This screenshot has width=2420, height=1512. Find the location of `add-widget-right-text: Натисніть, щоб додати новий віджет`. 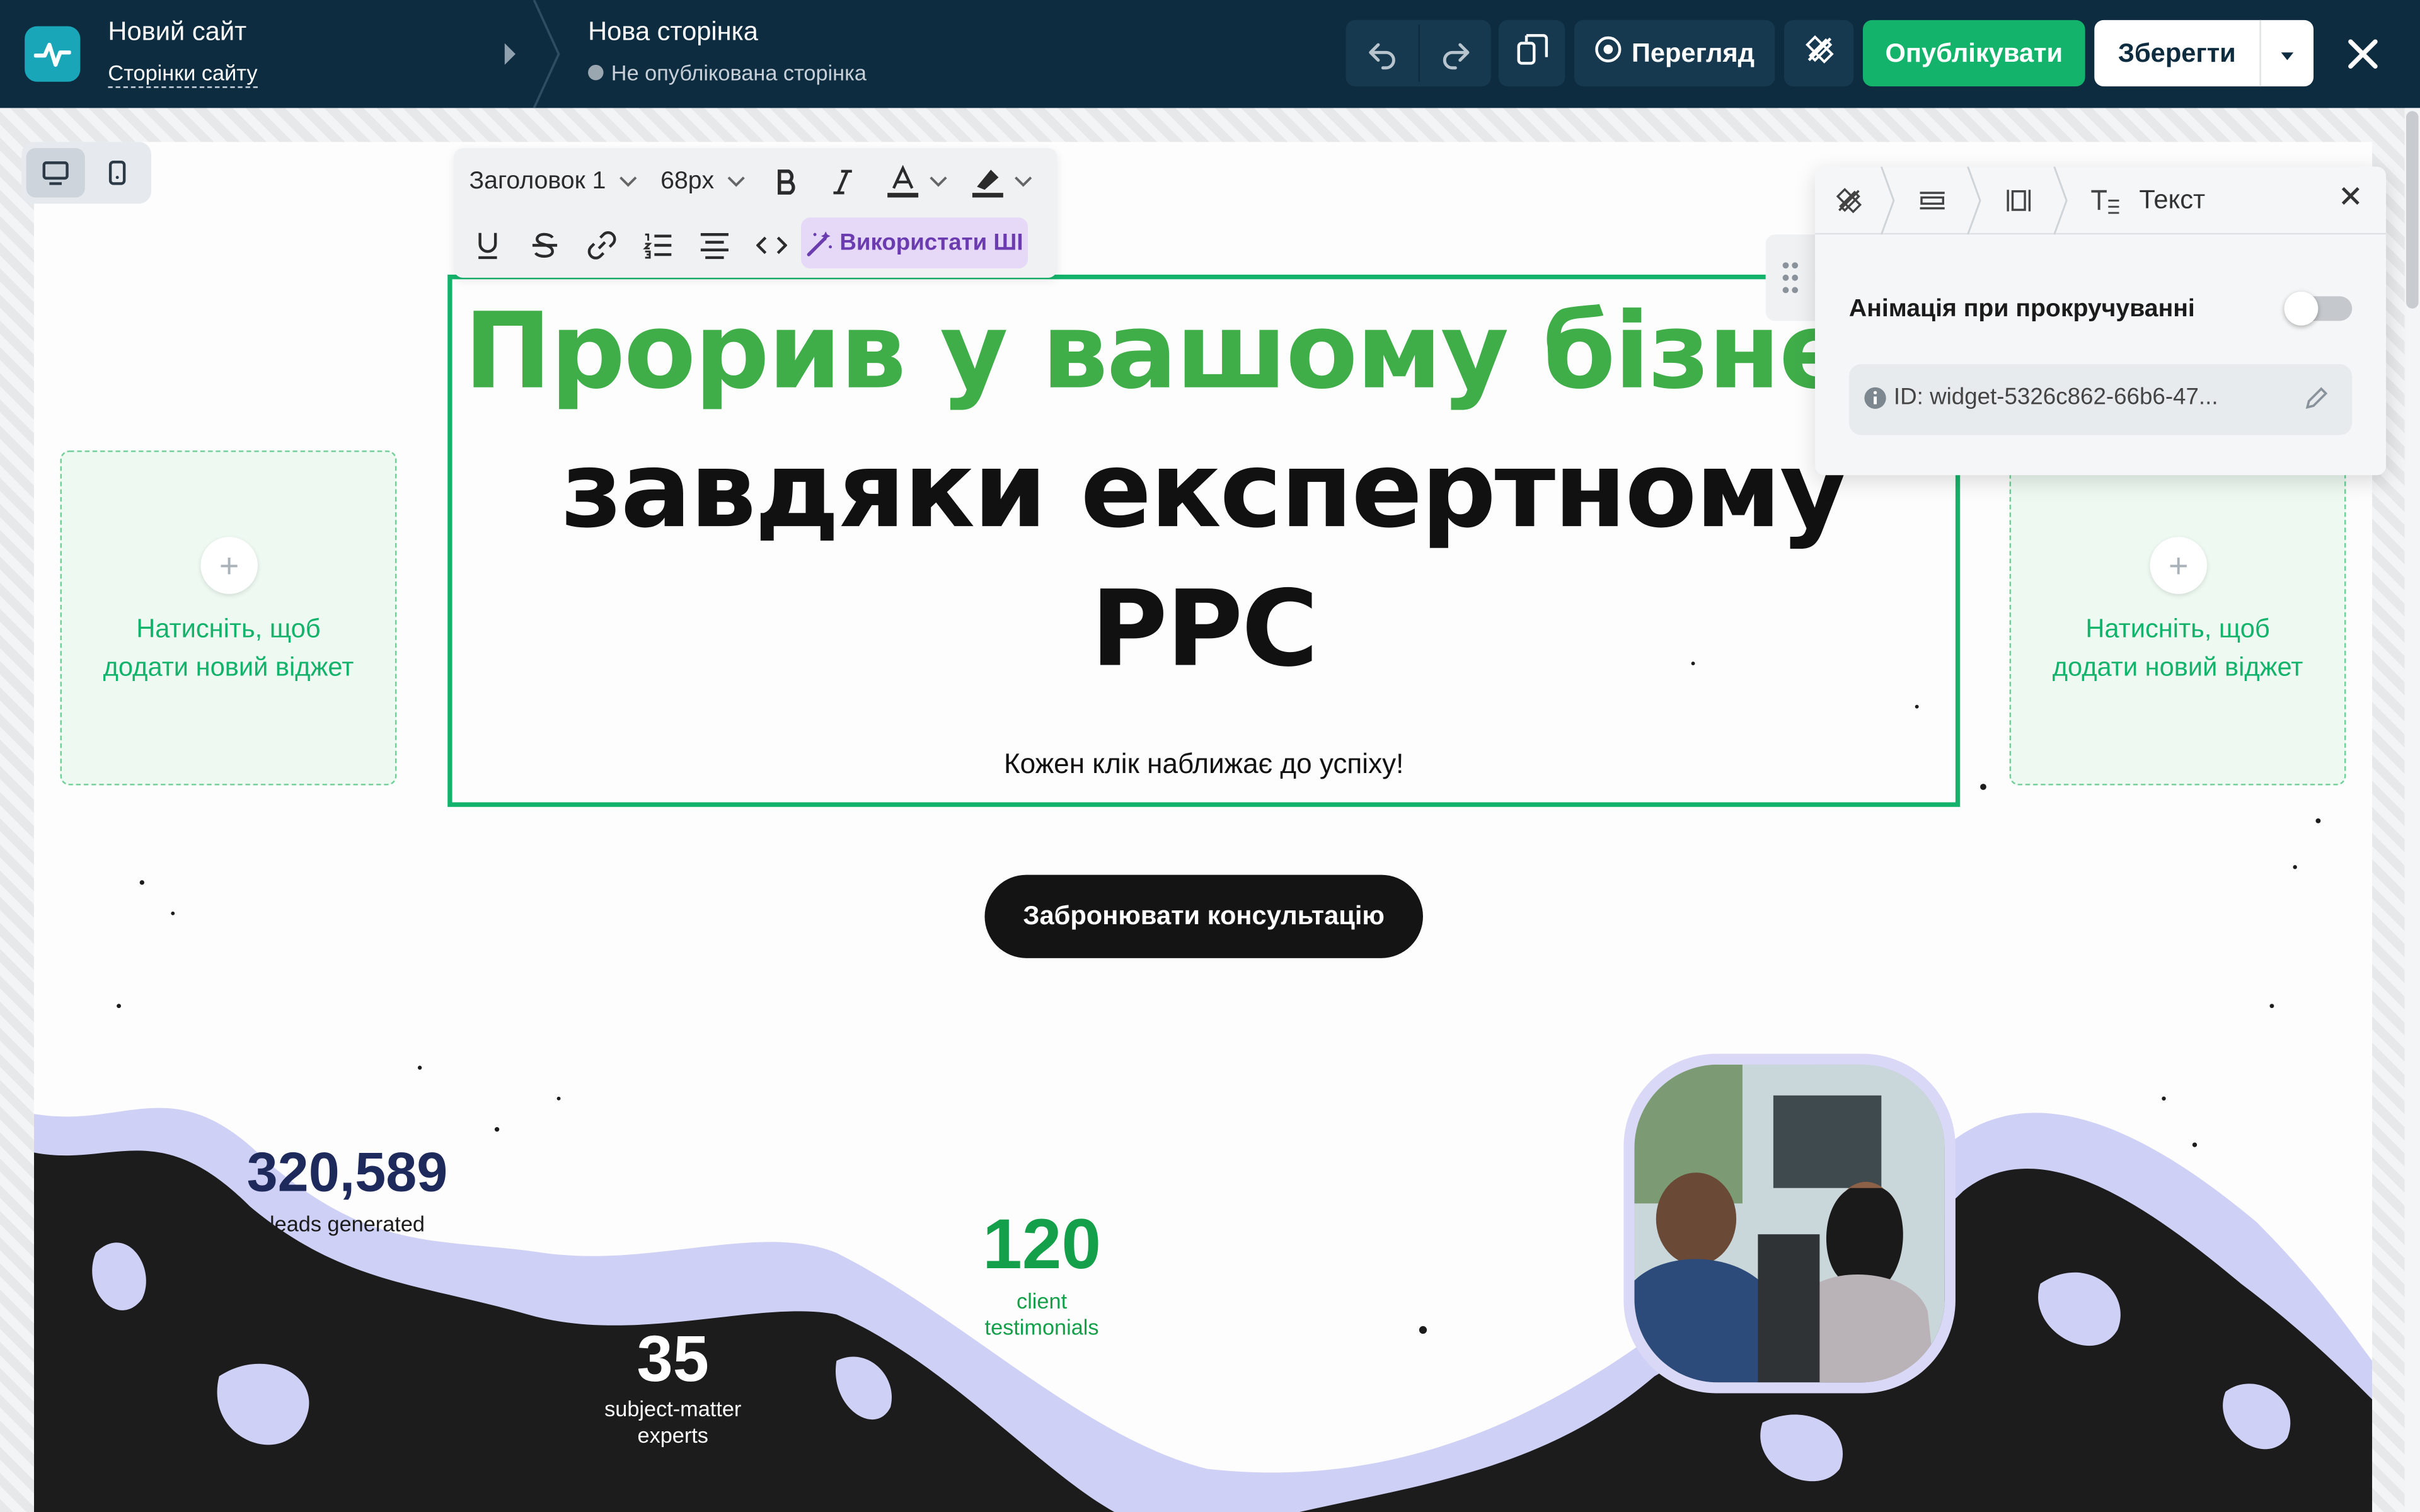

add-widget-right-text: Натисніть, щоб додати новий віджет is located at coordinates (2178, 648).